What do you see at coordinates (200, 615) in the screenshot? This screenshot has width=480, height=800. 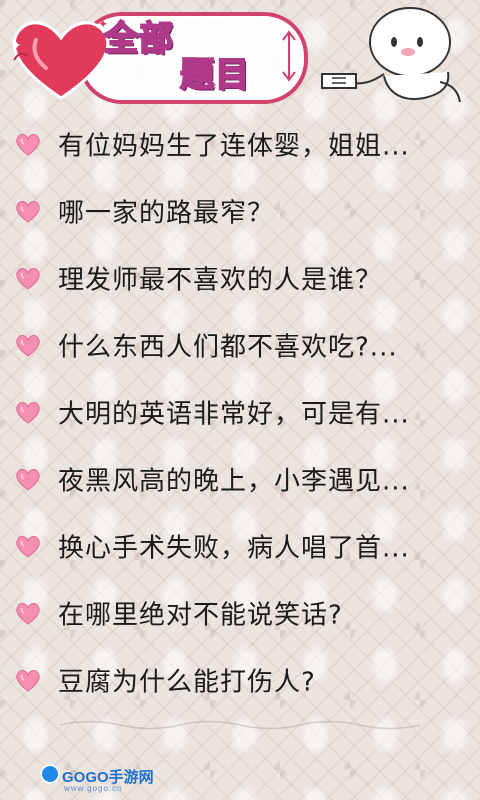 I see `question-text: 在哪里绝对不能说笑话?` at bounding box center [200, 615].